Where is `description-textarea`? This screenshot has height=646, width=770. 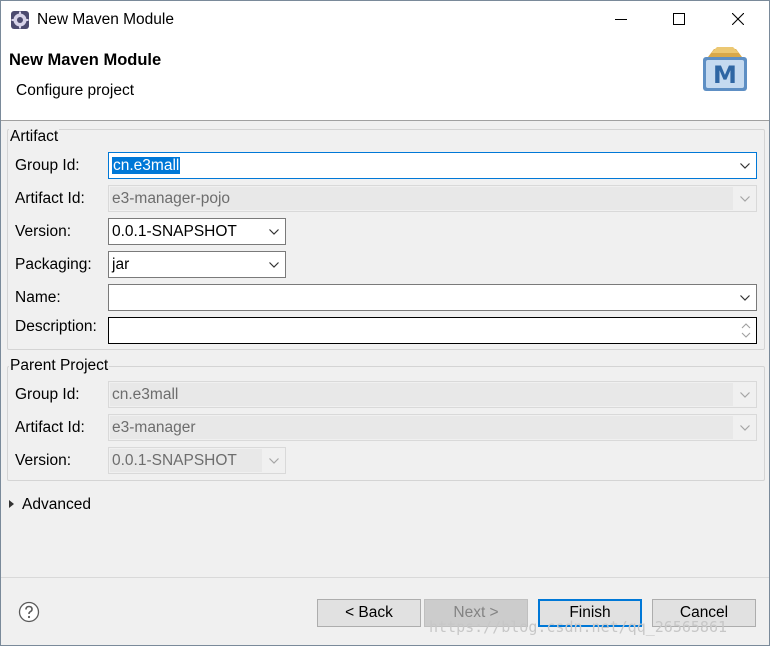 description-textarea is located at coordinates (432, 330).